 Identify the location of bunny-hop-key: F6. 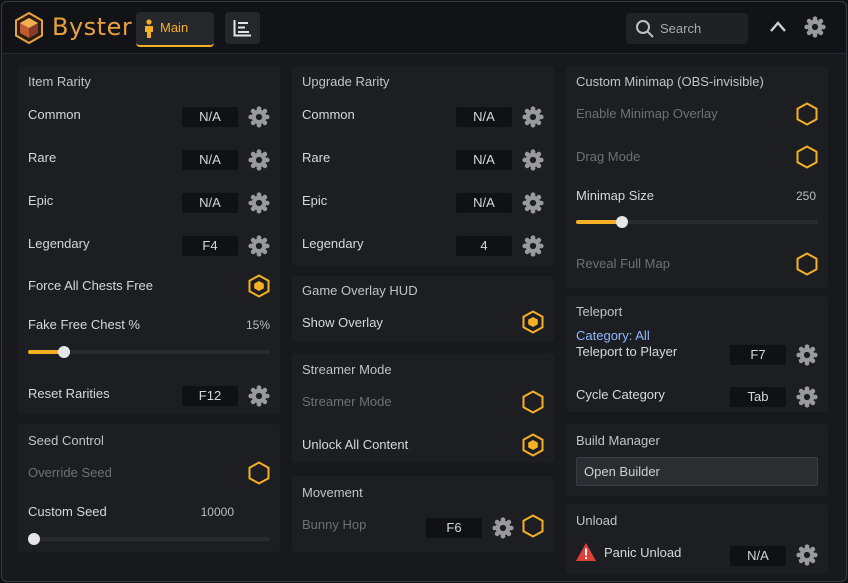
(454, 528).